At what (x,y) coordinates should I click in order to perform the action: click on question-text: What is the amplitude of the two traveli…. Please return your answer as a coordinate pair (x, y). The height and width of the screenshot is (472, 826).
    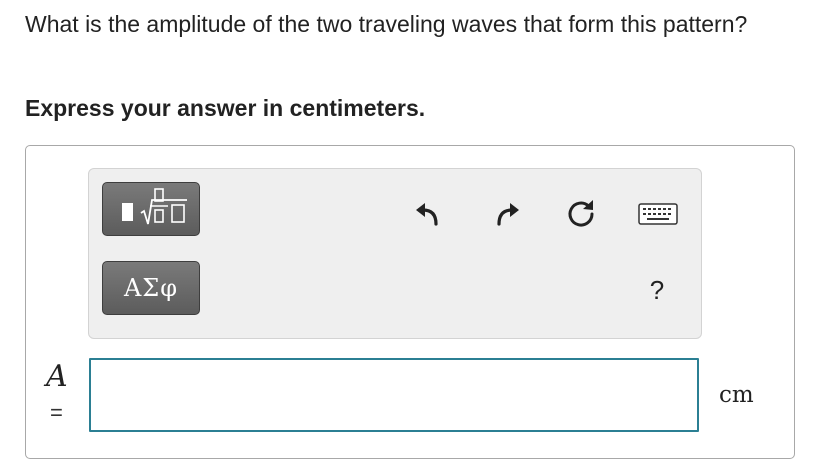
    Looking at the image, I should click on (386, 24).